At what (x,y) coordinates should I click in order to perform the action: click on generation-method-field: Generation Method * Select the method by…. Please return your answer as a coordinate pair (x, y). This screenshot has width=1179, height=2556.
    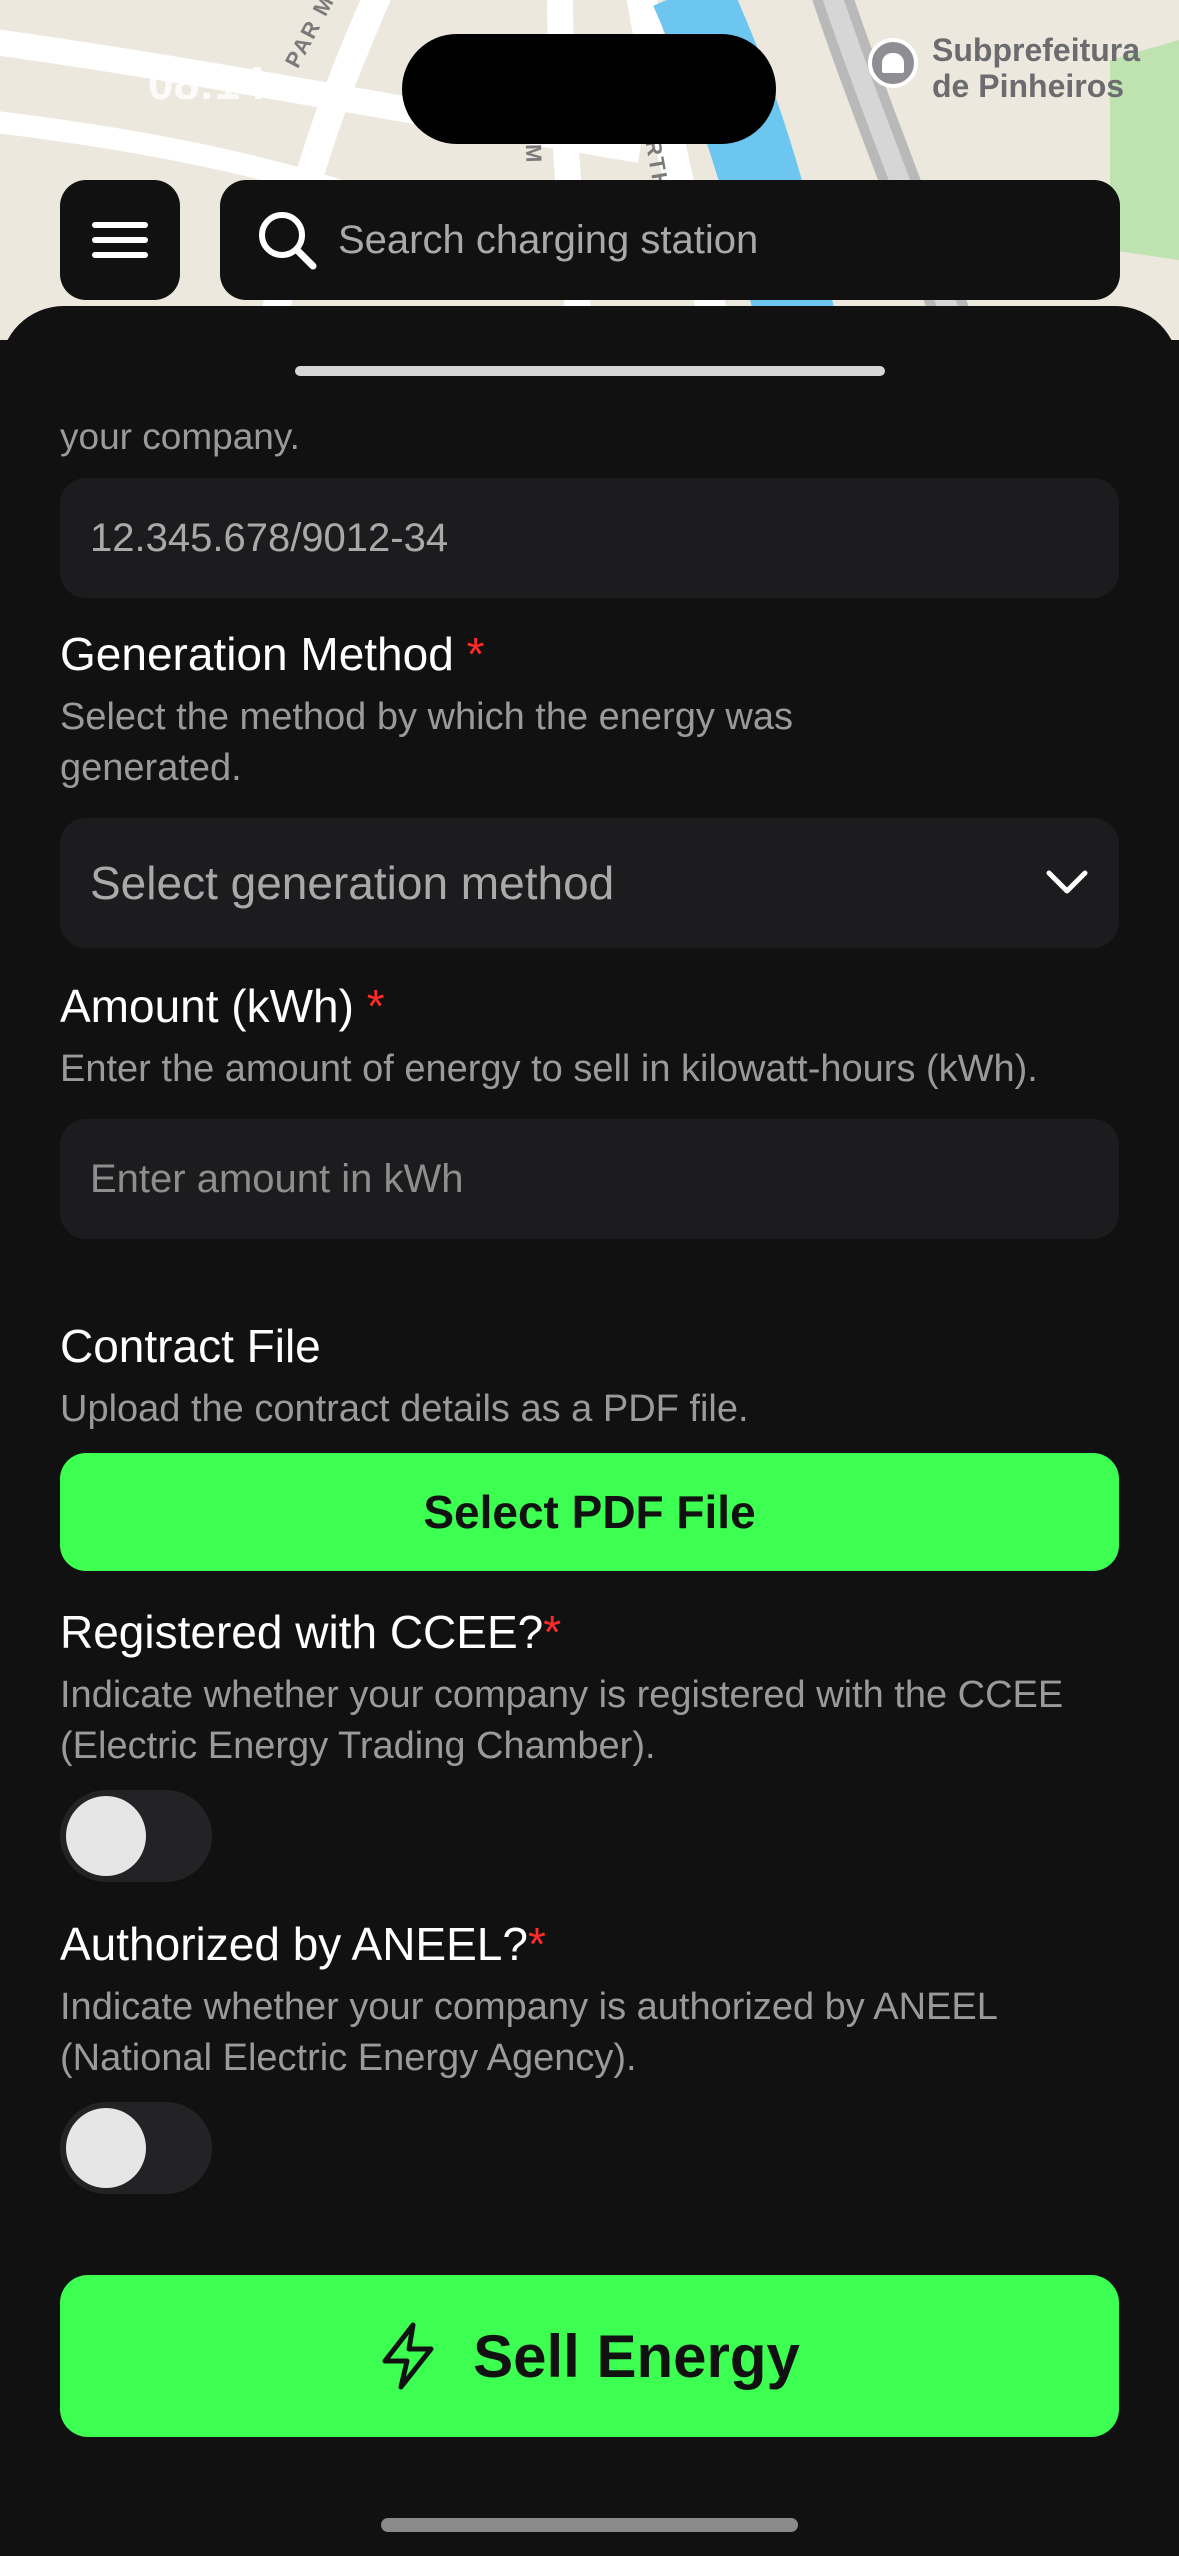
    Looking at the image, I should click on (589, 788).